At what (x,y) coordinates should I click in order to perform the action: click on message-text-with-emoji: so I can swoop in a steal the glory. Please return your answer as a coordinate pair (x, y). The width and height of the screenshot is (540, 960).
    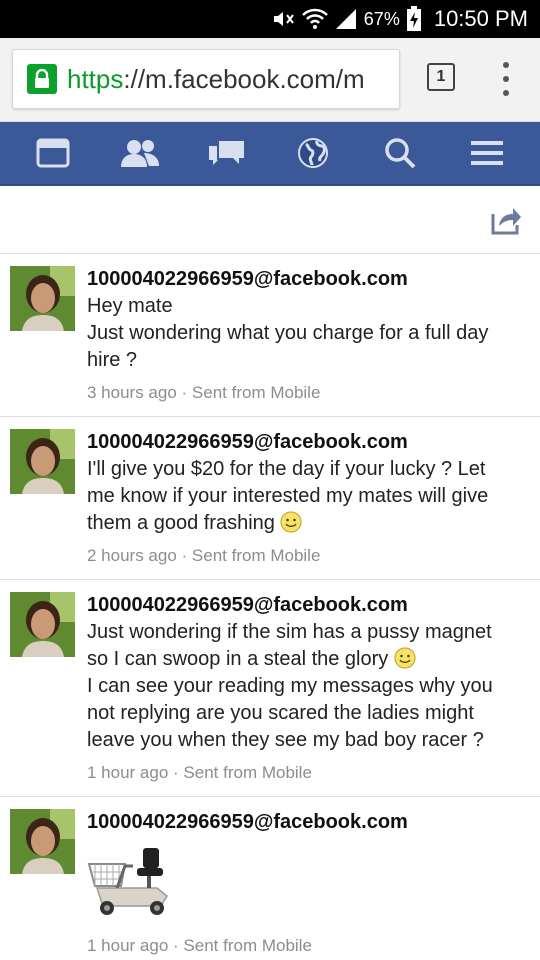
    Looking at the image, I should click on (308, 659).